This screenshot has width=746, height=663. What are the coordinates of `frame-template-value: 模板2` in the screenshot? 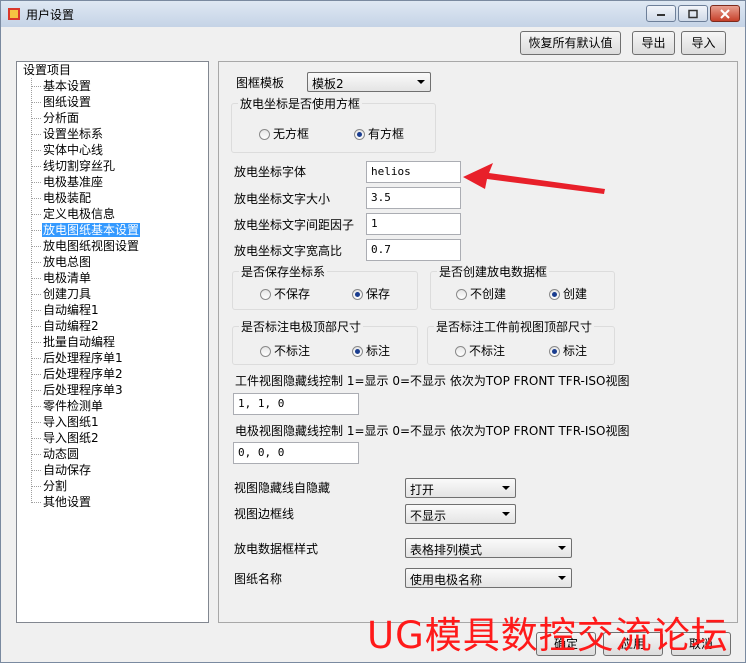 It's located at (328, 84).